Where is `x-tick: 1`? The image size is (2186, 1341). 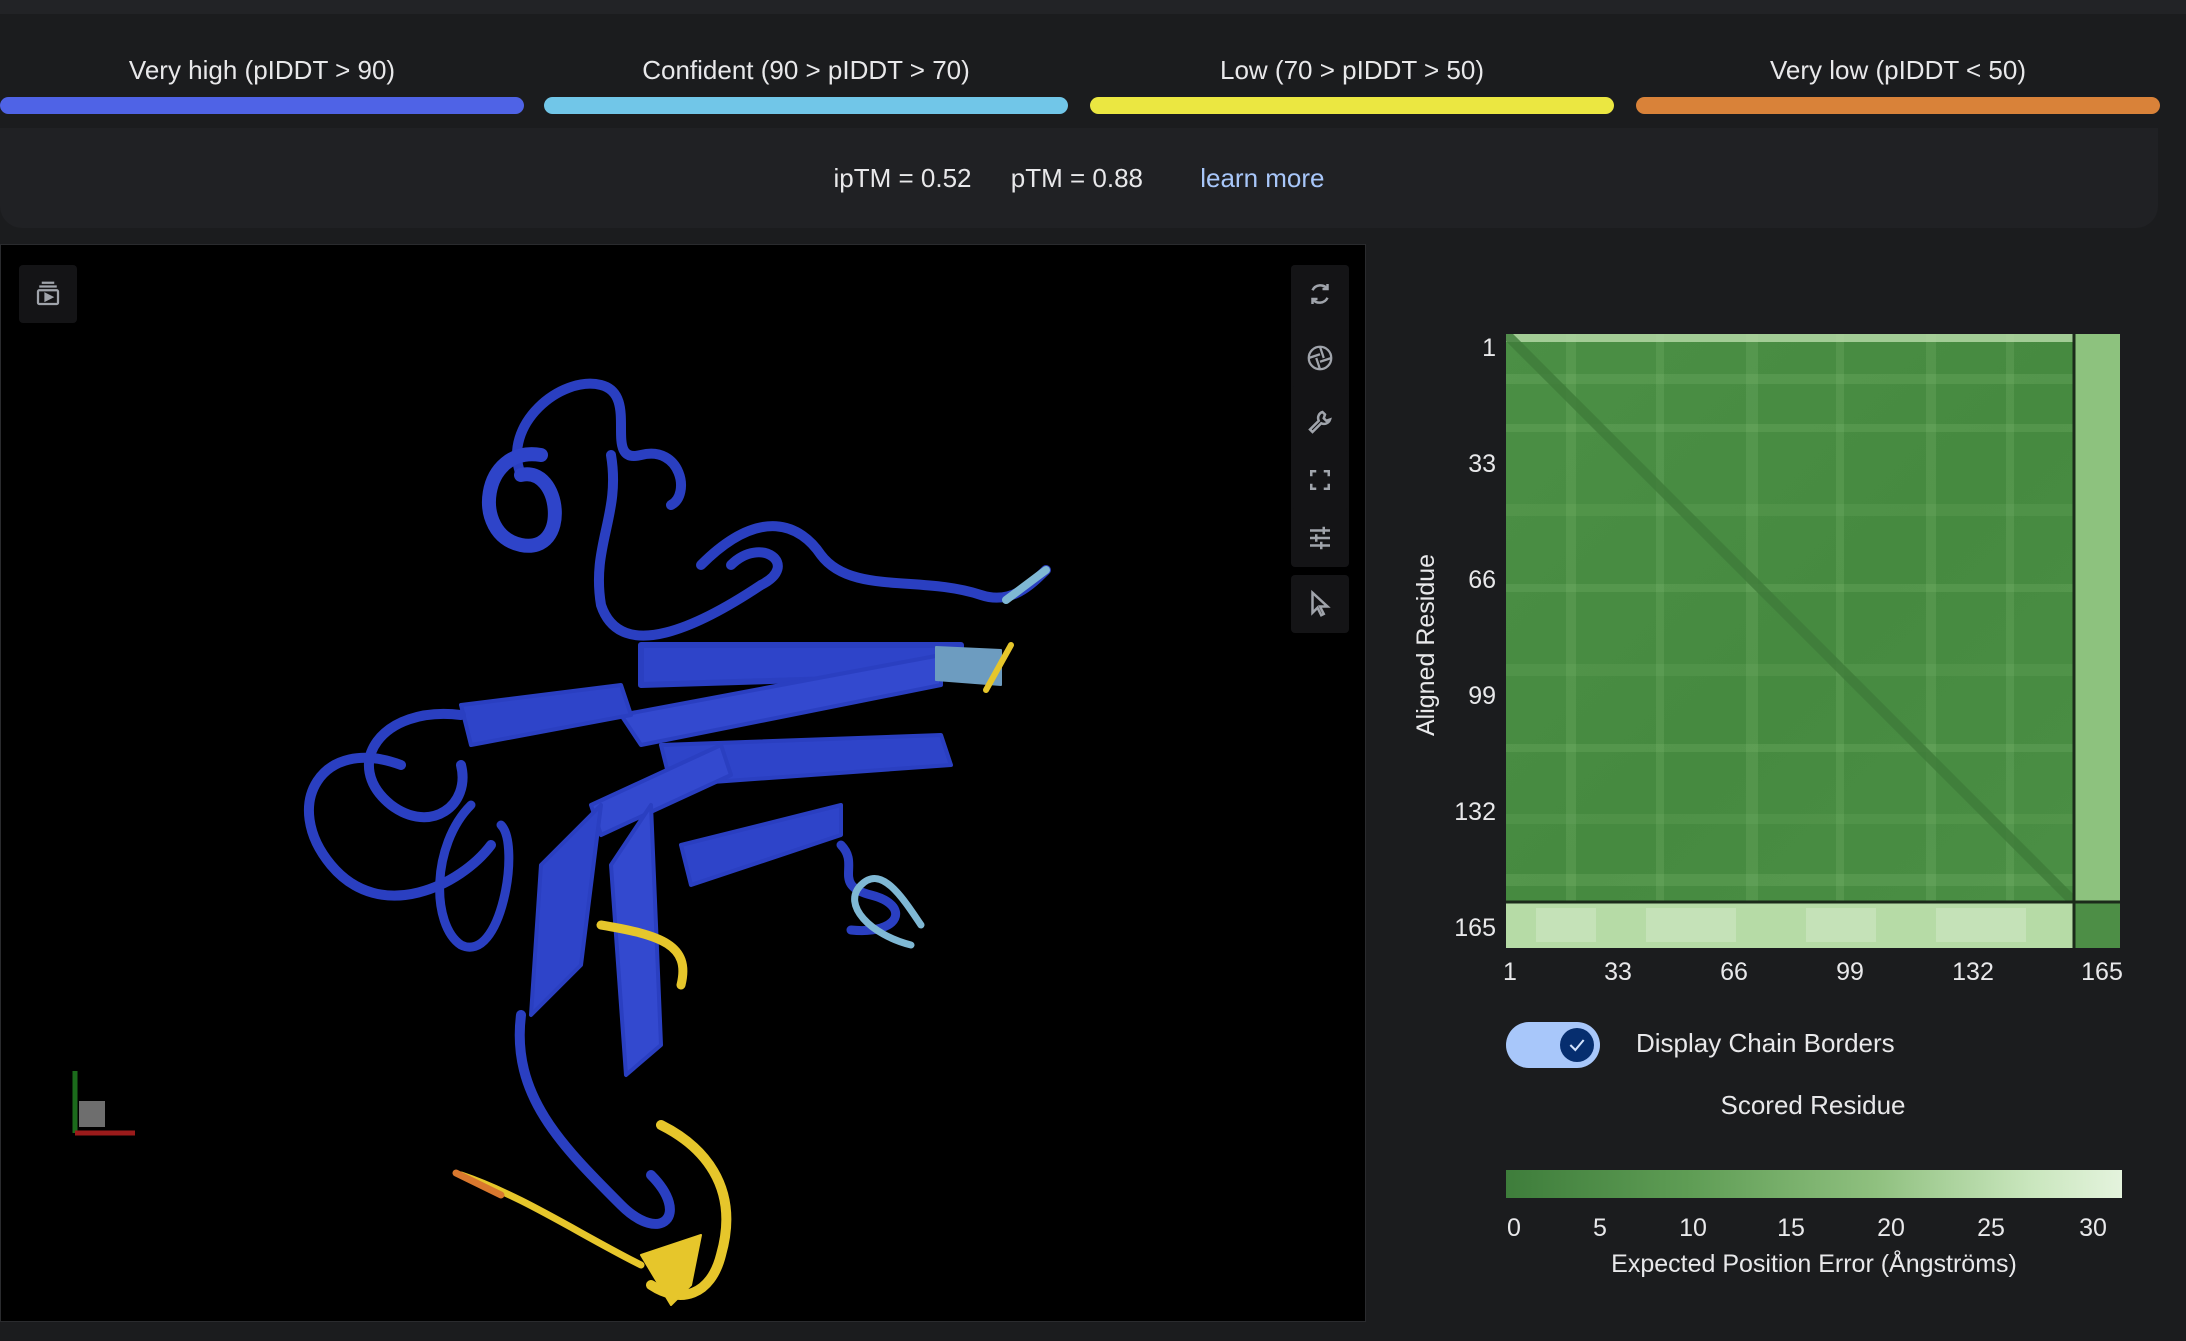 x-tick: 1 is located at coordinates (1510, 972).